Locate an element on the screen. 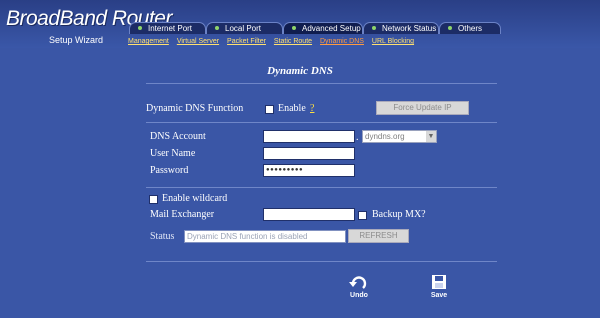  mail-exchanger-label: Mail Exchanger is located at coordinates (182, 214).